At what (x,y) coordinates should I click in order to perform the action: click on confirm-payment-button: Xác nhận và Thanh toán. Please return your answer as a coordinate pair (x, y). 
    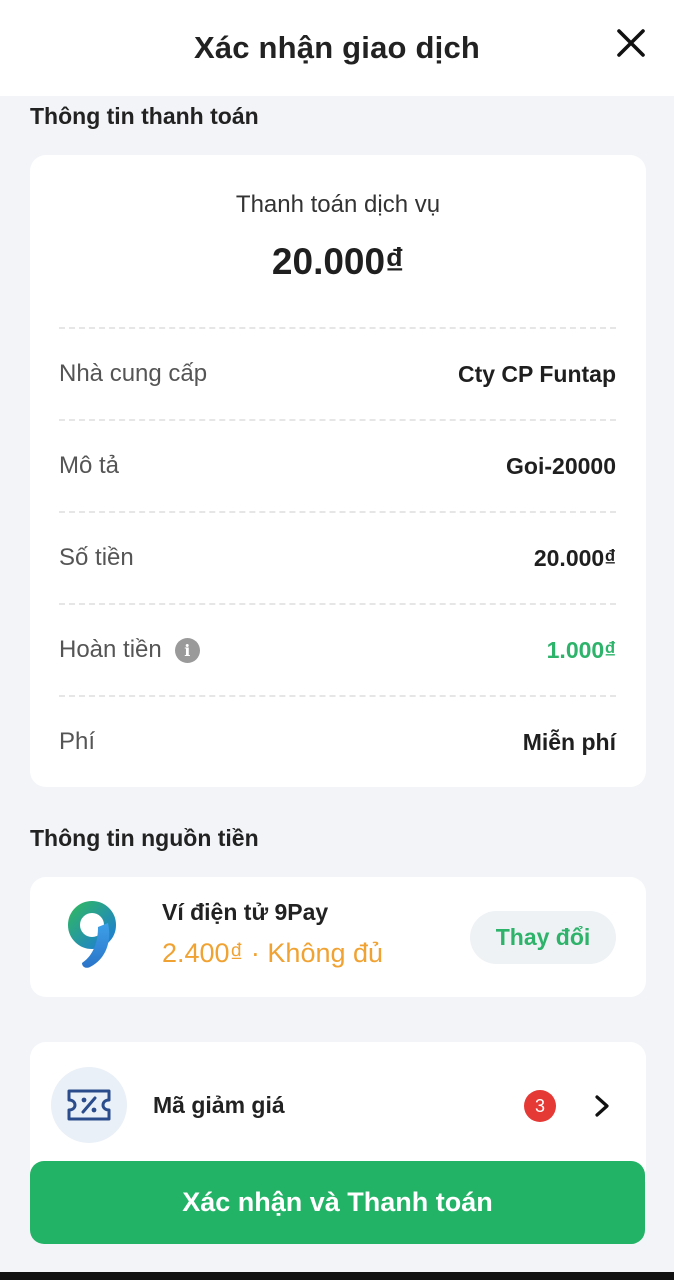
    Looking at the image, I should click on (337, 1202).